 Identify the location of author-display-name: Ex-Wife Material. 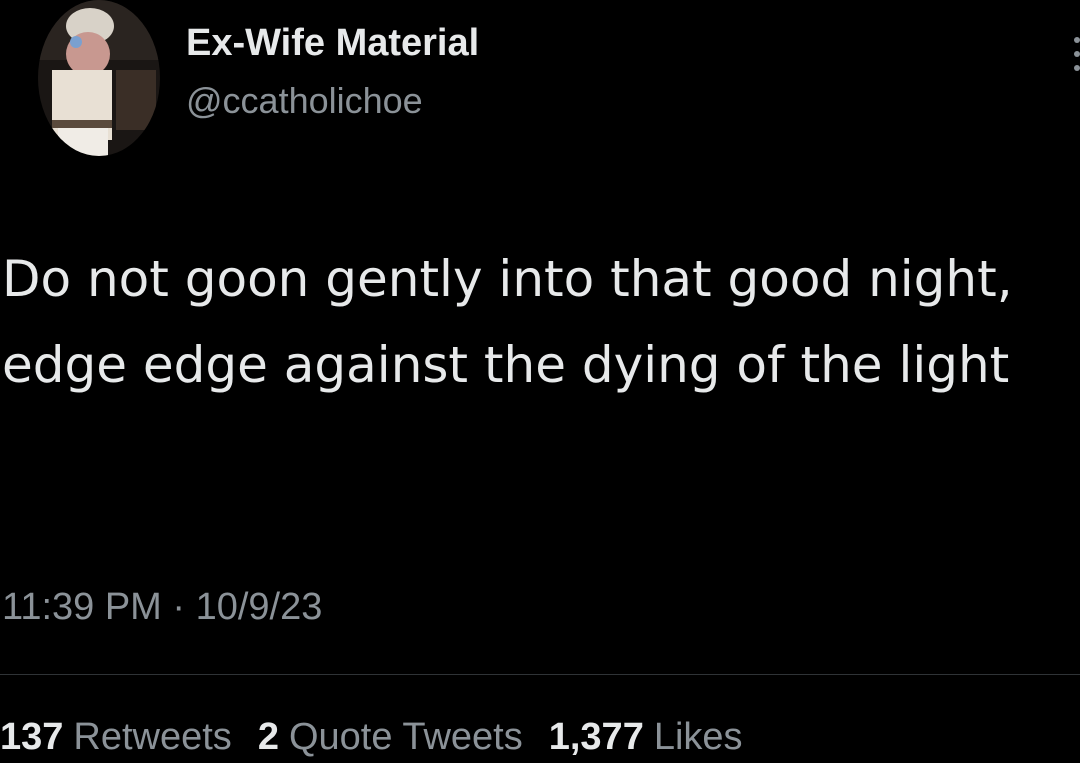
(332, 43).